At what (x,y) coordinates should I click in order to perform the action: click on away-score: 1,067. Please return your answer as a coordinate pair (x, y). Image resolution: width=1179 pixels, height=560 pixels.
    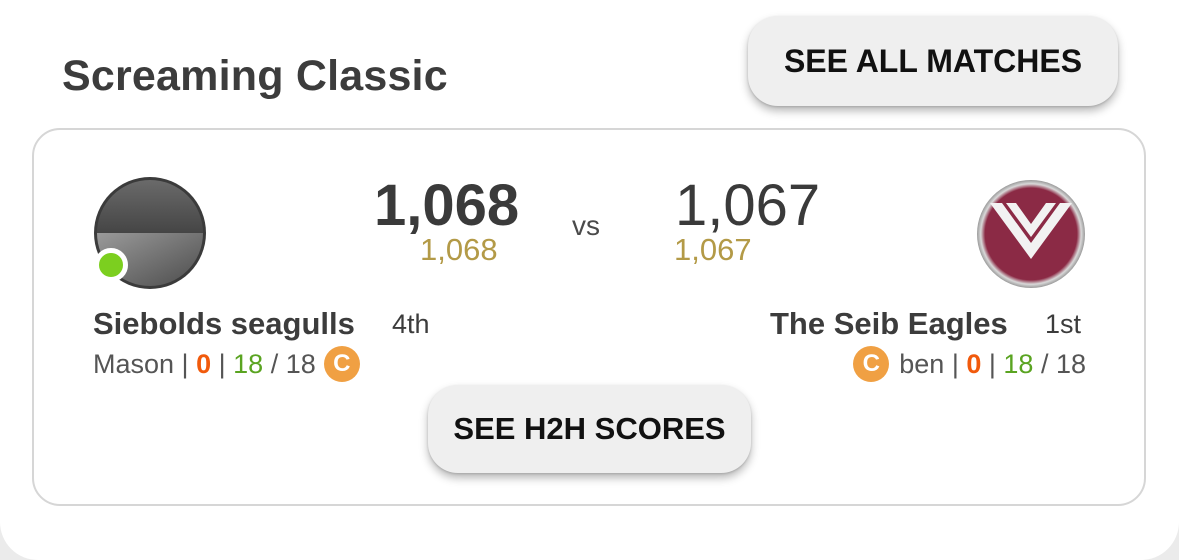
    Looking at the image, I should click on (748, 205).